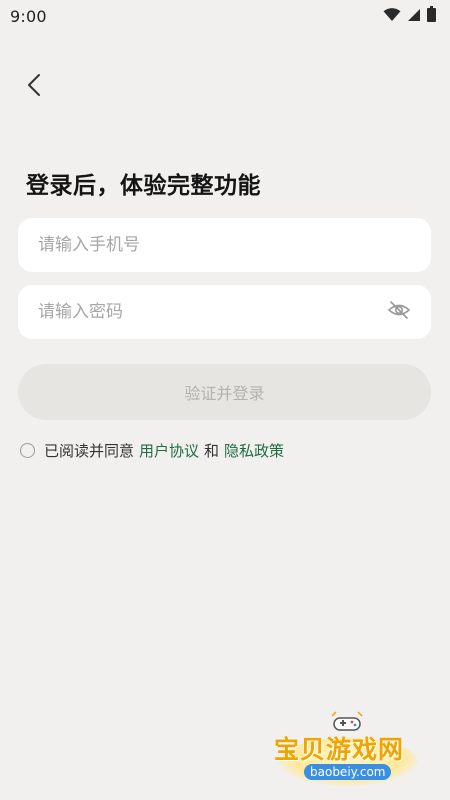 The height and width of the screenshot is (800, 450). I want to click on watermark-logo: 宝贝游戏网 baobeiy.com, so click(347, 750).